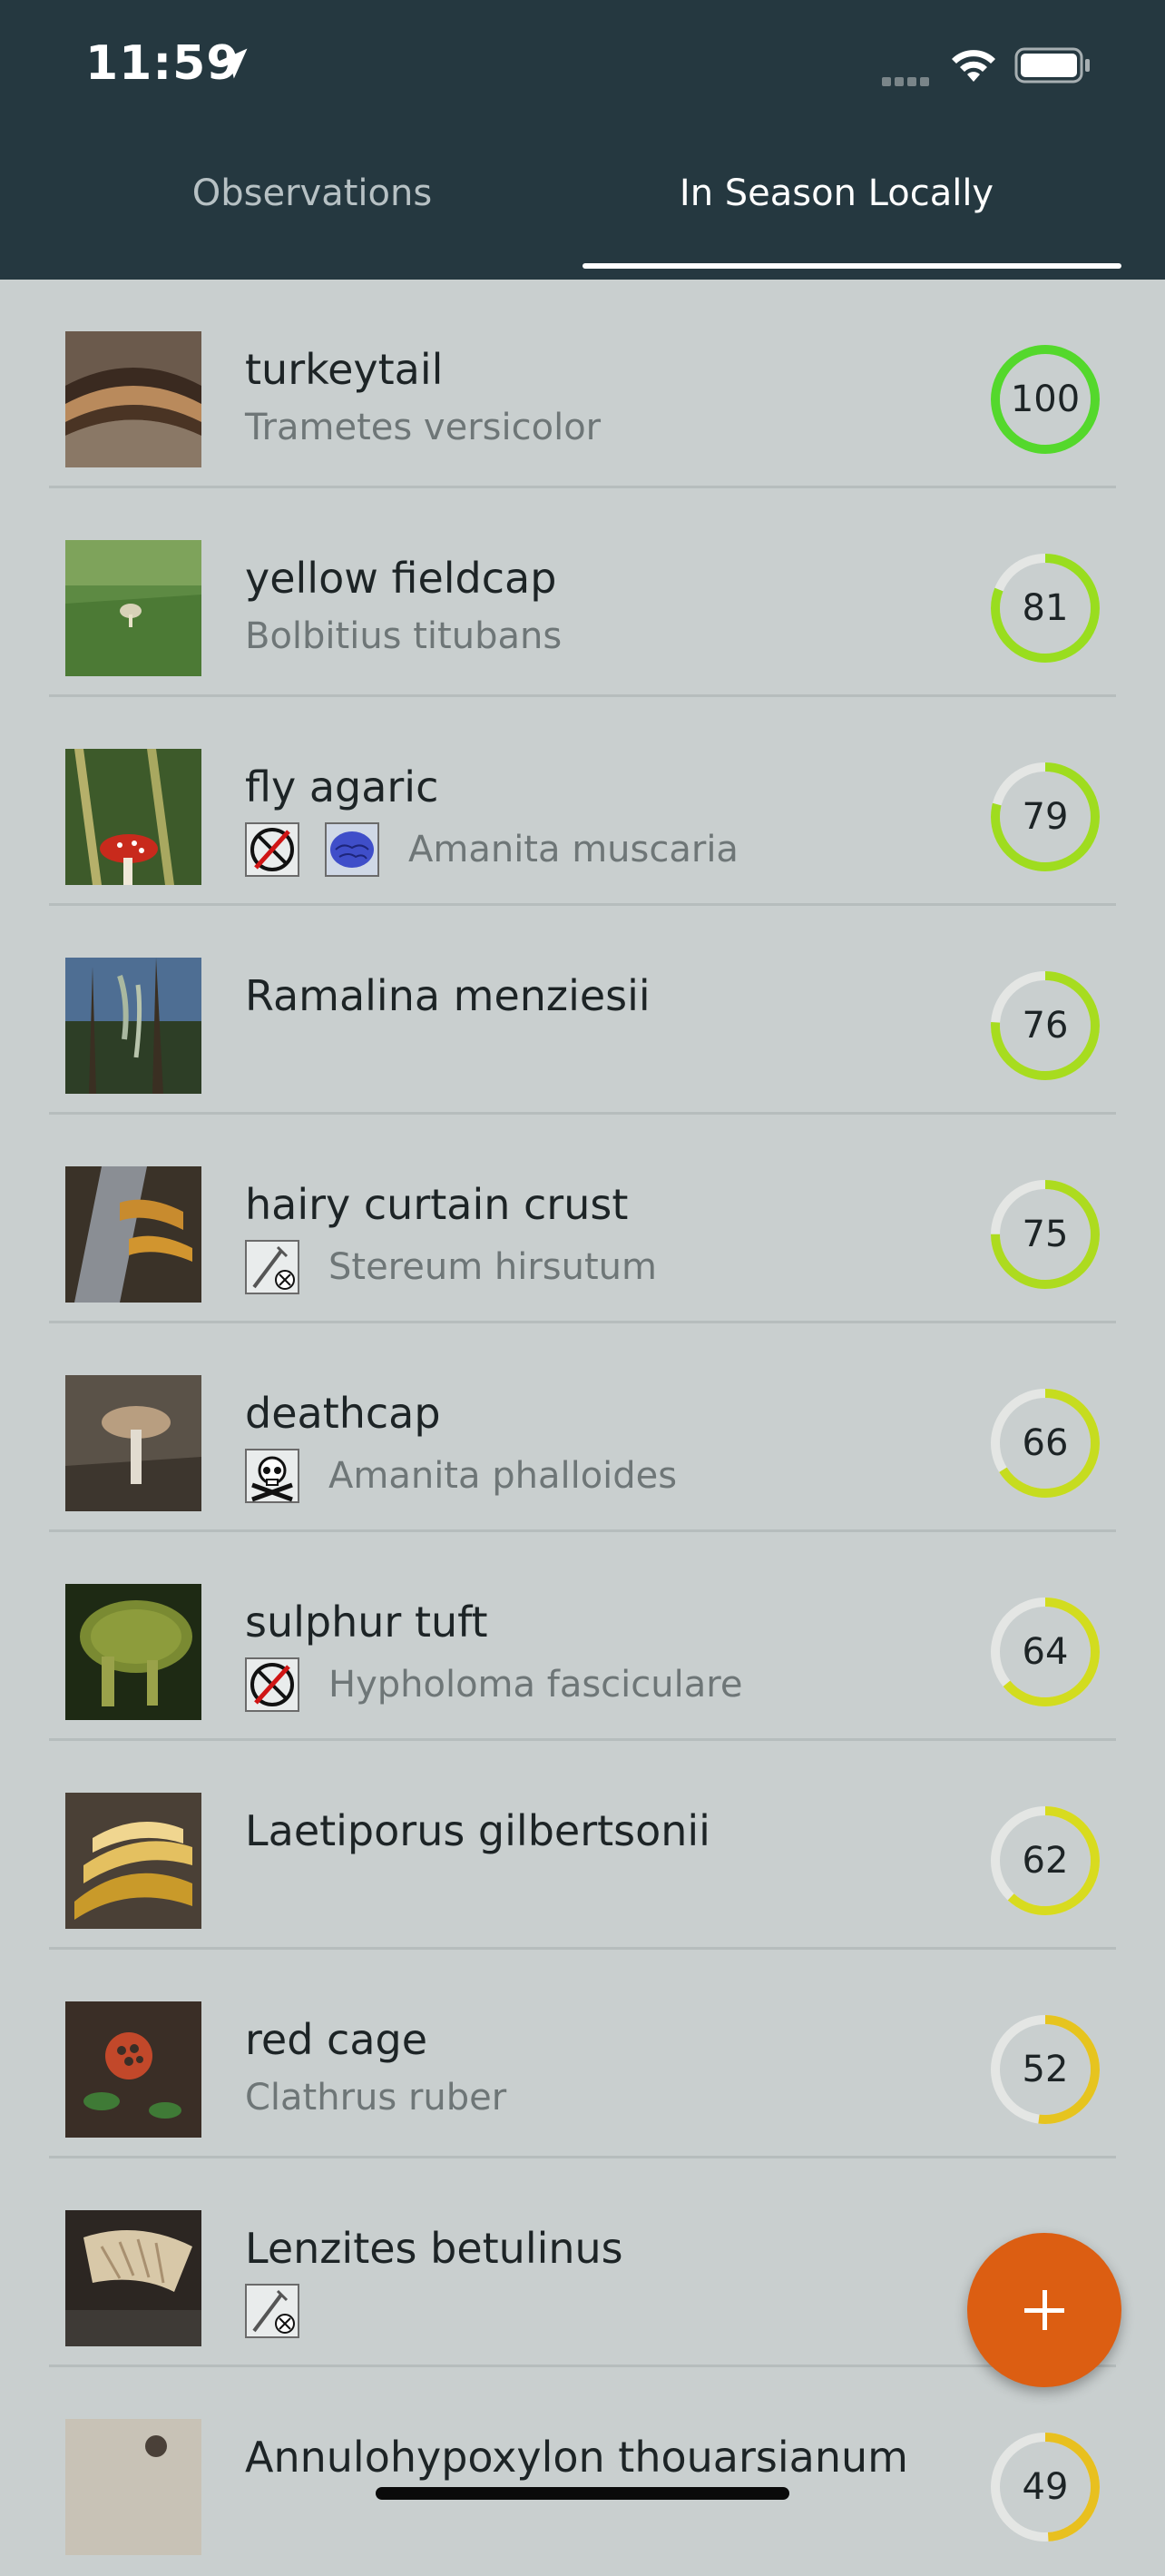  I want to click on location-arrow-icon, so click(232, 63).